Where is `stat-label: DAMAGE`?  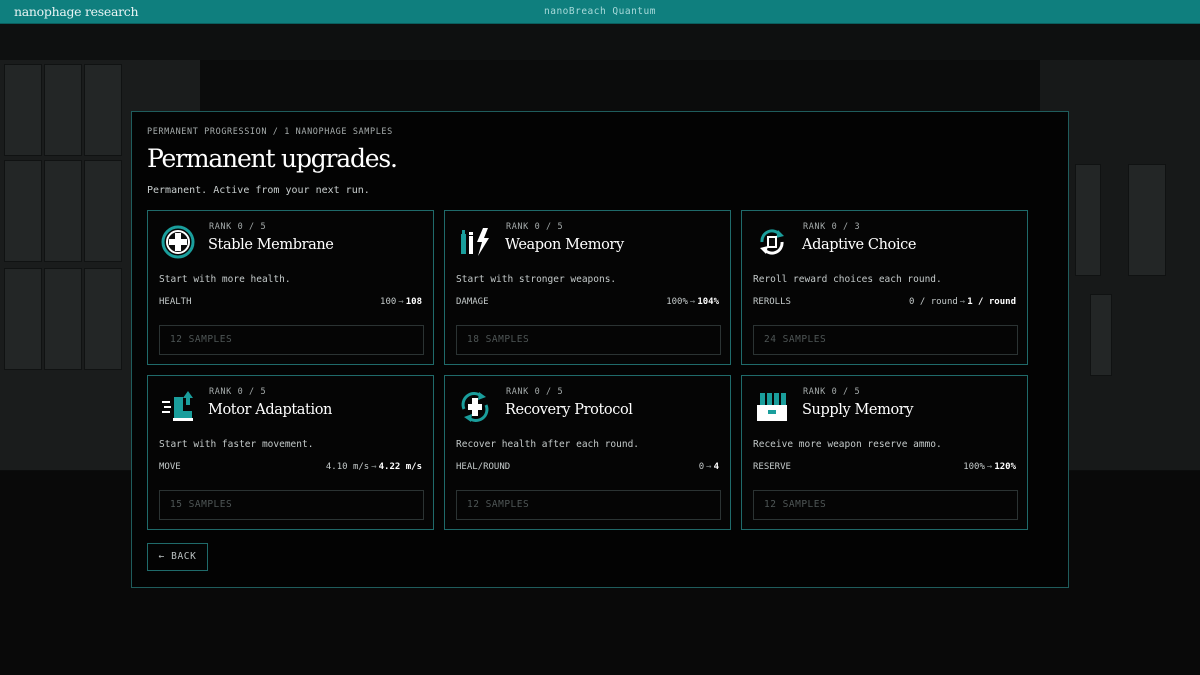
stat-label: DAMAGE is located at coordinates (472, 302).